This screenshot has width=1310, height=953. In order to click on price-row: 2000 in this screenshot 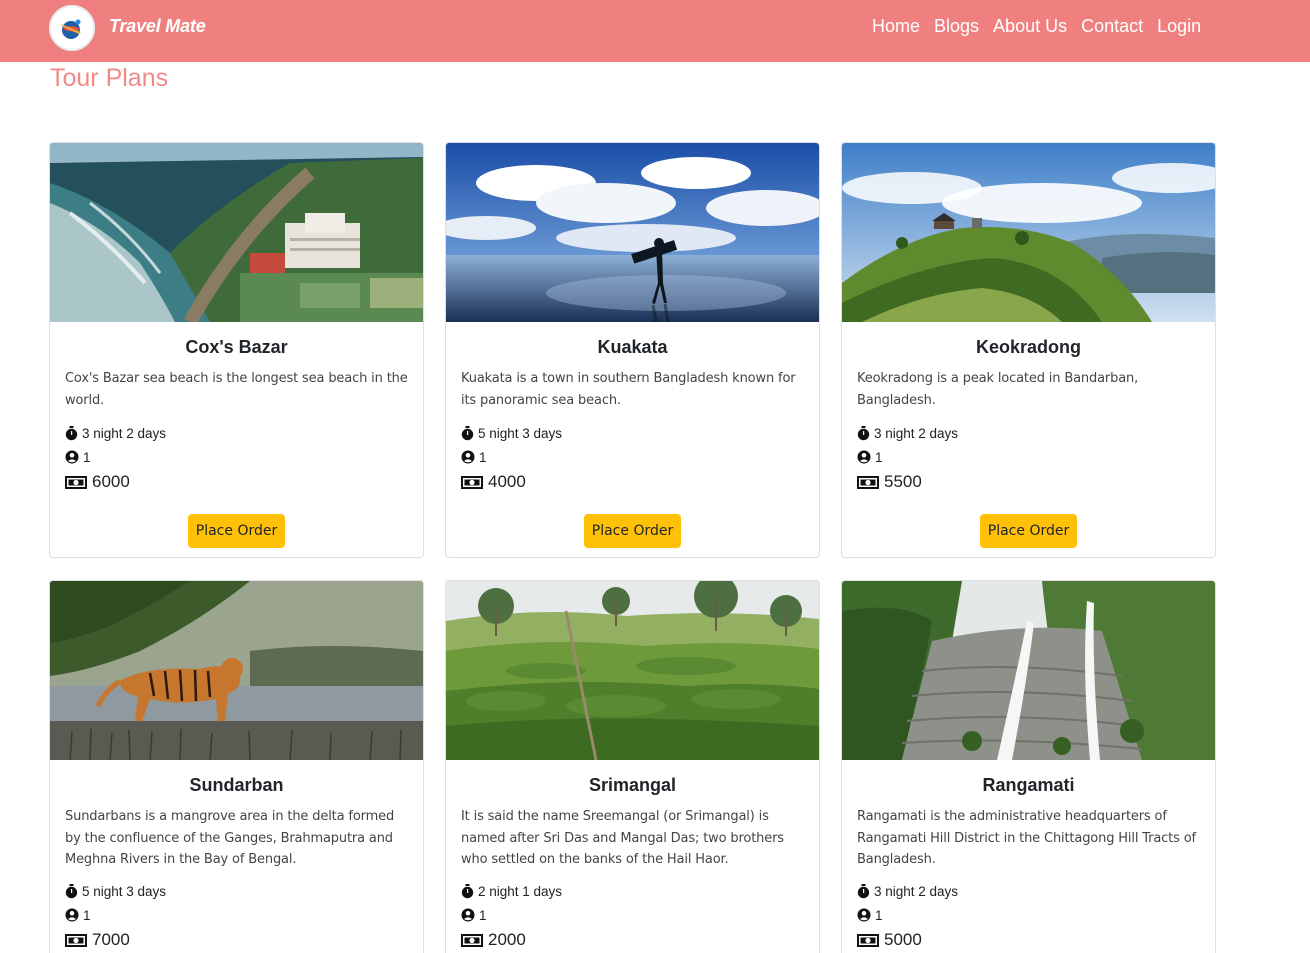, I will do `click(632, 940)`.